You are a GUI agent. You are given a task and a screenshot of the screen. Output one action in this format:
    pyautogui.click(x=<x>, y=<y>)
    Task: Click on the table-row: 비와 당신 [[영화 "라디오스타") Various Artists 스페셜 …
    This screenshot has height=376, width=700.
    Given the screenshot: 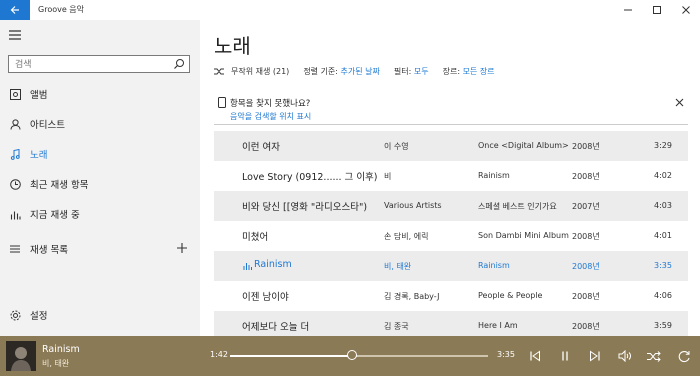 What is the action you would take?
    pyautogui.click(x=451, y=206)
    